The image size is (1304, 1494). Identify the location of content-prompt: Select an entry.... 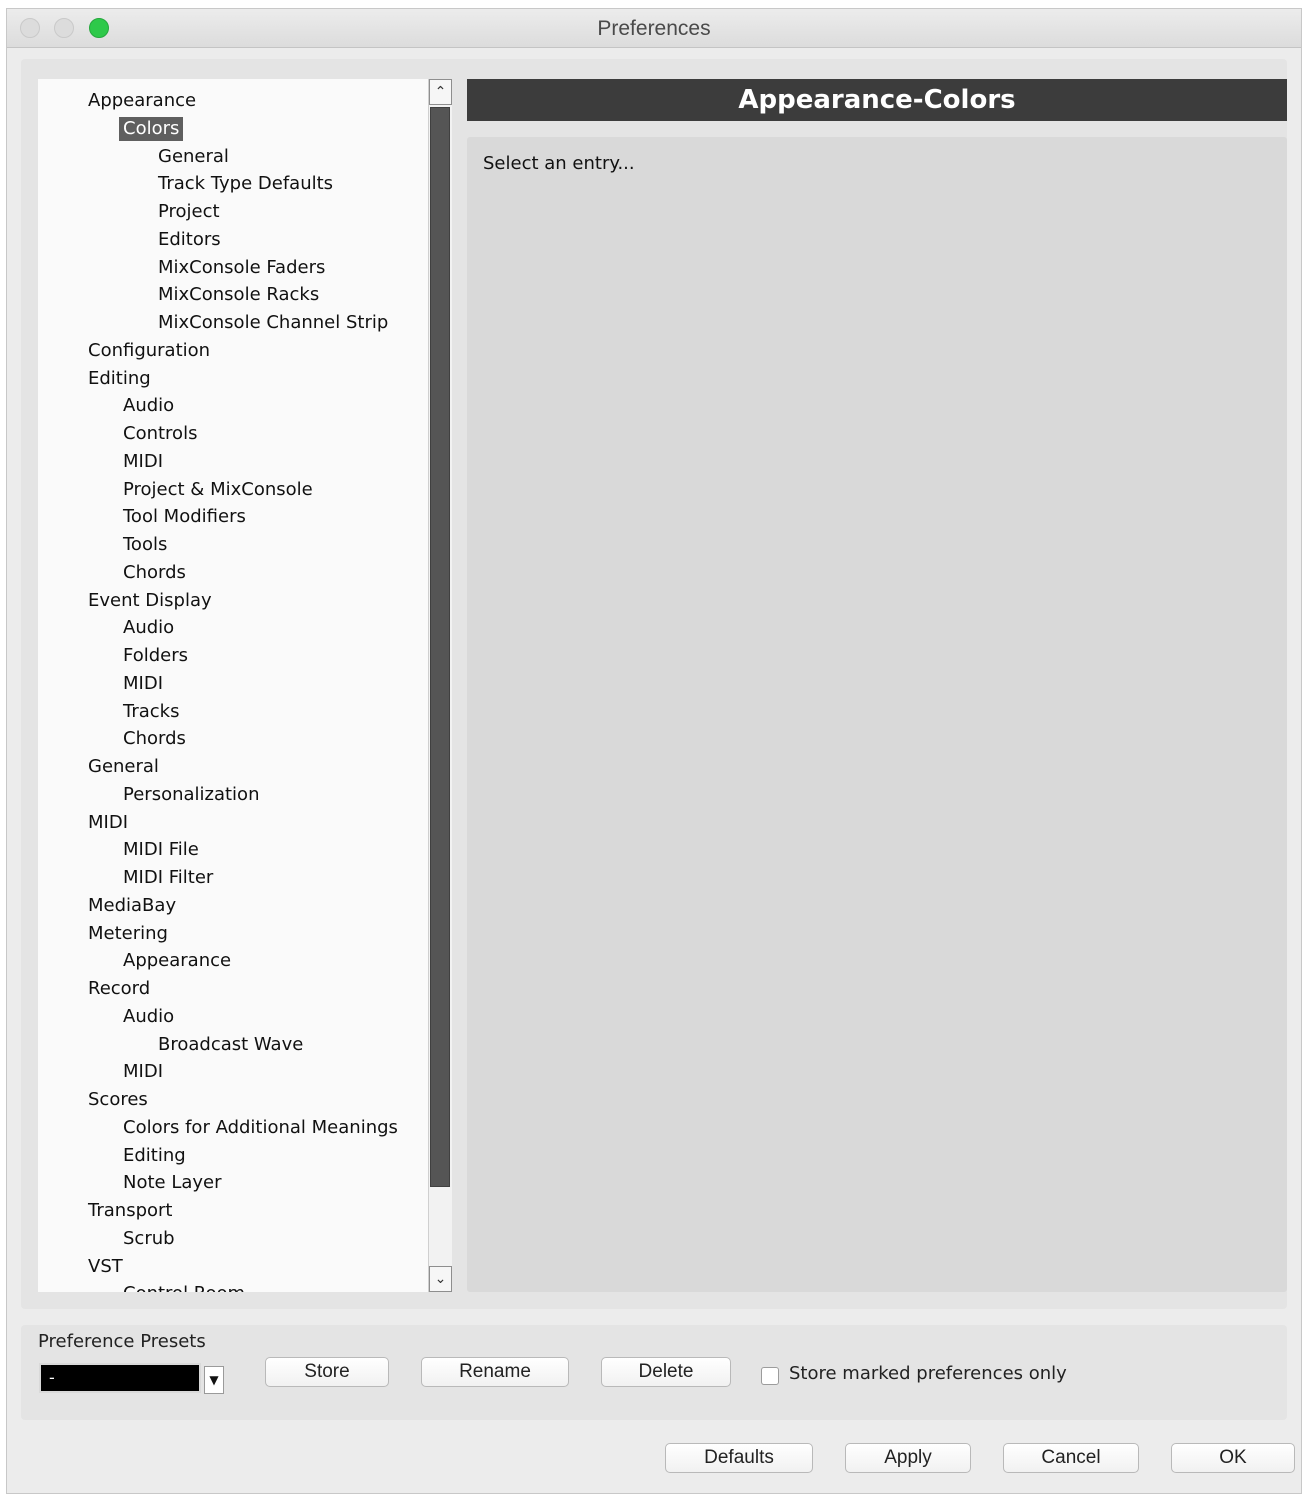
(559, 163).